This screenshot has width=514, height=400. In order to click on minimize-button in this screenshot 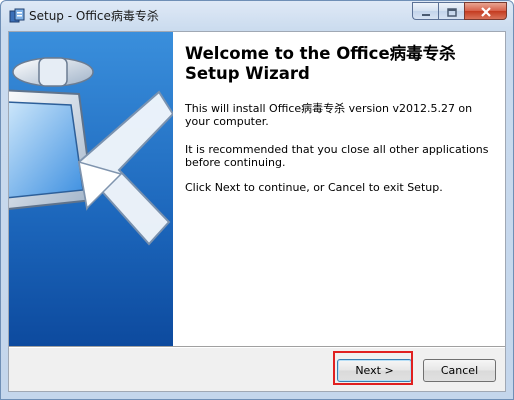, I will do `click(425, 11)`.